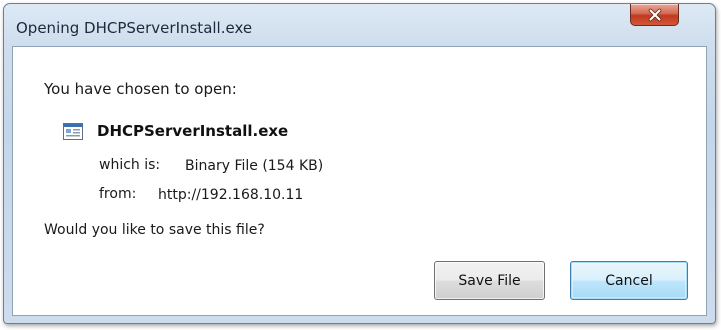 The width and height of the screenshot is (721, 330). Describe the element at coordinates (130, 165) in the screenshot. I see `file-type-label: which is:` at that location.